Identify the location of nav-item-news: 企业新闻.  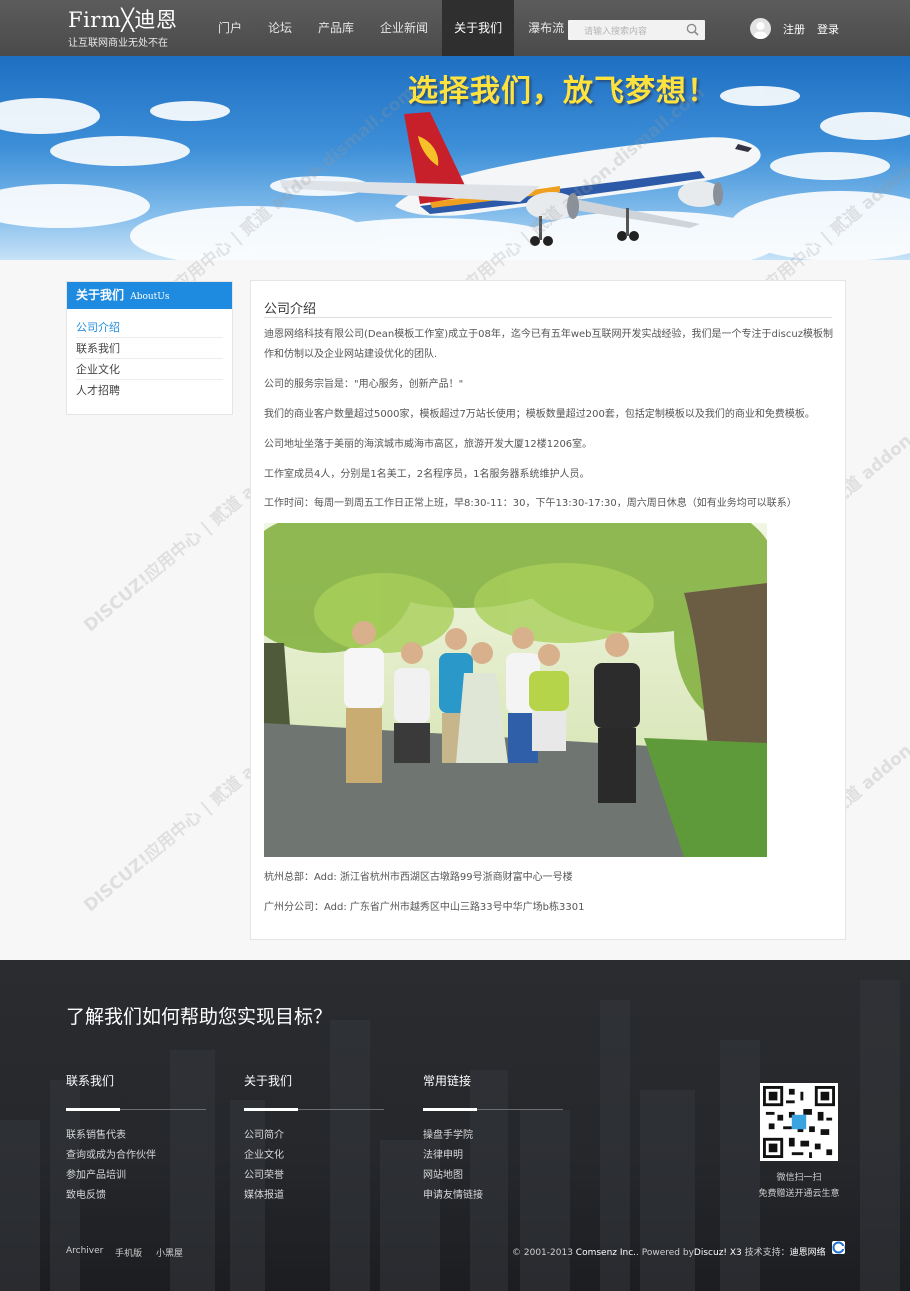
(404, 28).